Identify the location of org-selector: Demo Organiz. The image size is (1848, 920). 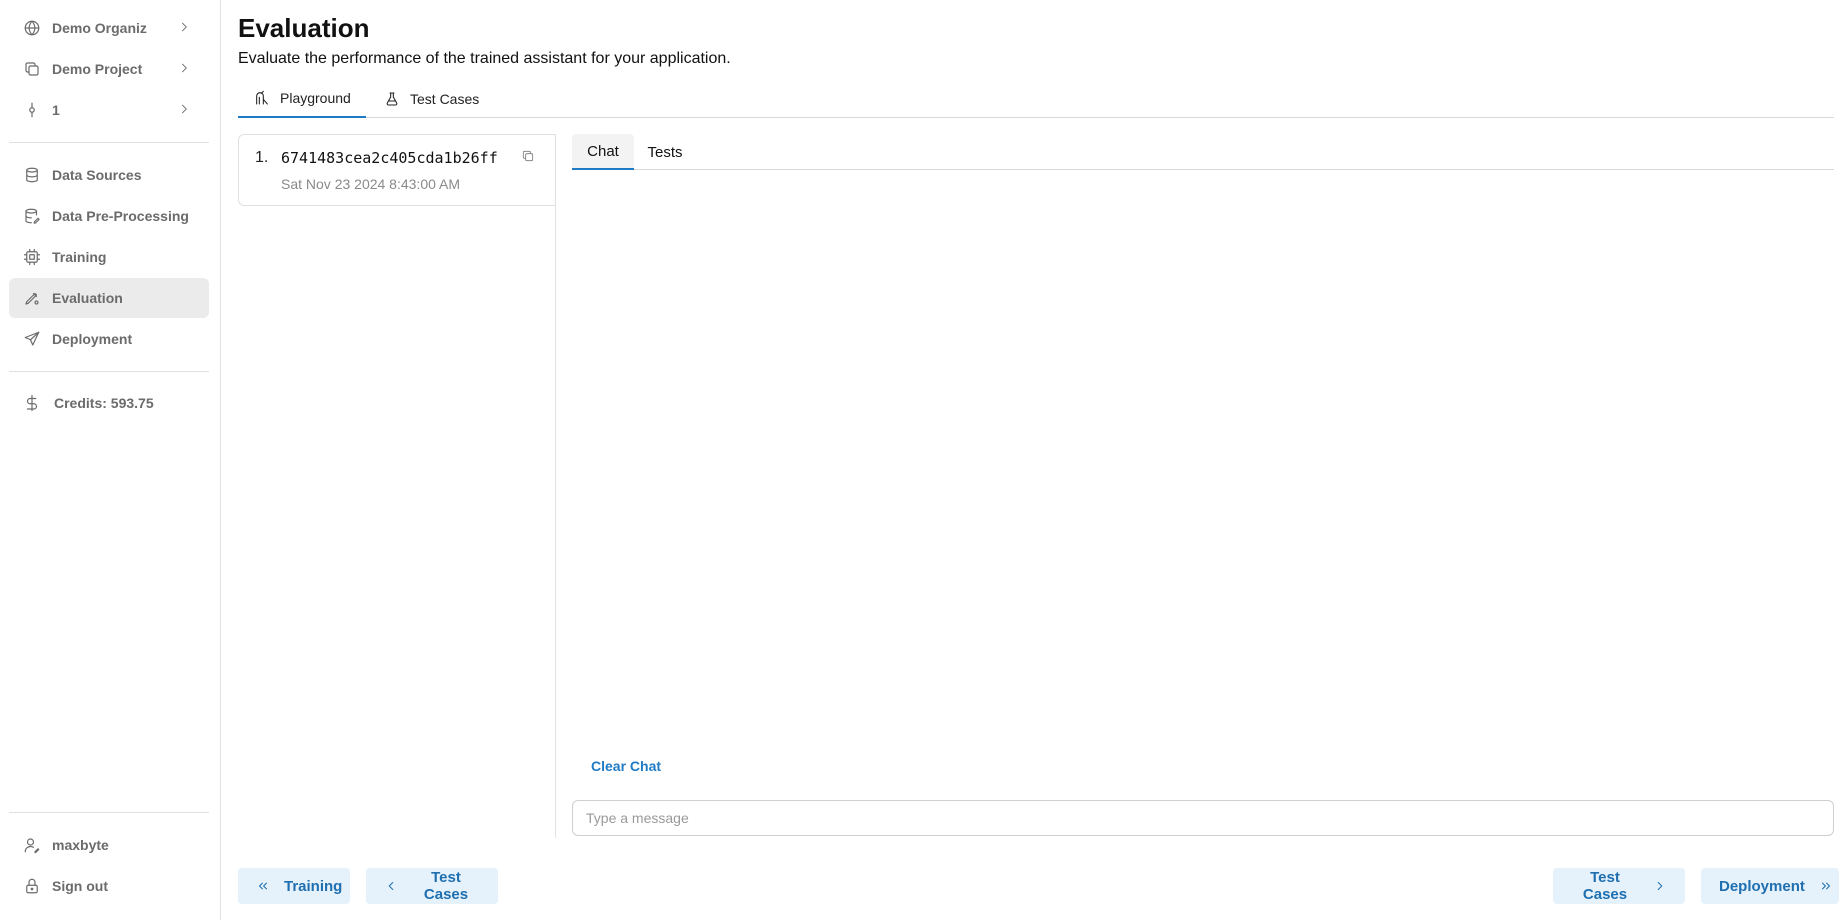
(109, 28).